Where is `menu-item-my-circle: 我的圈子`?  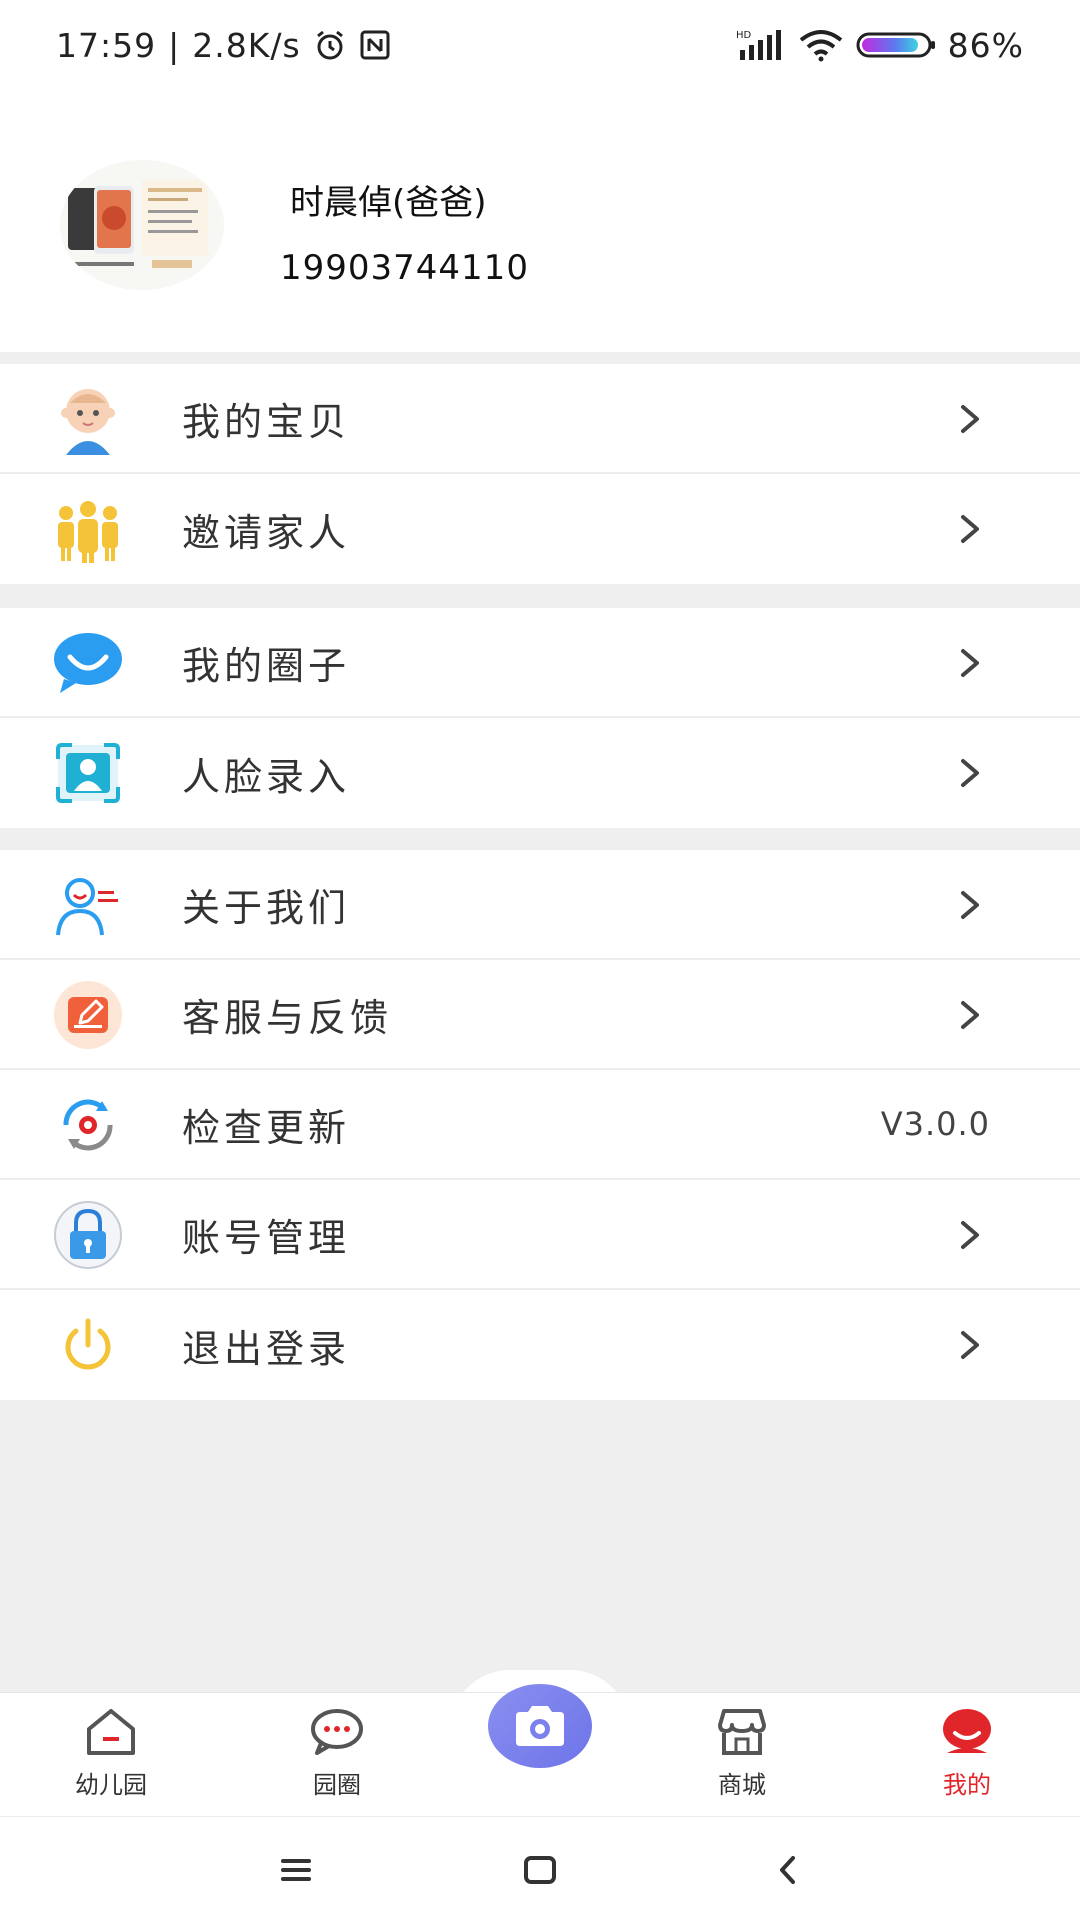 menu-item-my-circle: 我的圈子 is located at coordinates (540, 663).